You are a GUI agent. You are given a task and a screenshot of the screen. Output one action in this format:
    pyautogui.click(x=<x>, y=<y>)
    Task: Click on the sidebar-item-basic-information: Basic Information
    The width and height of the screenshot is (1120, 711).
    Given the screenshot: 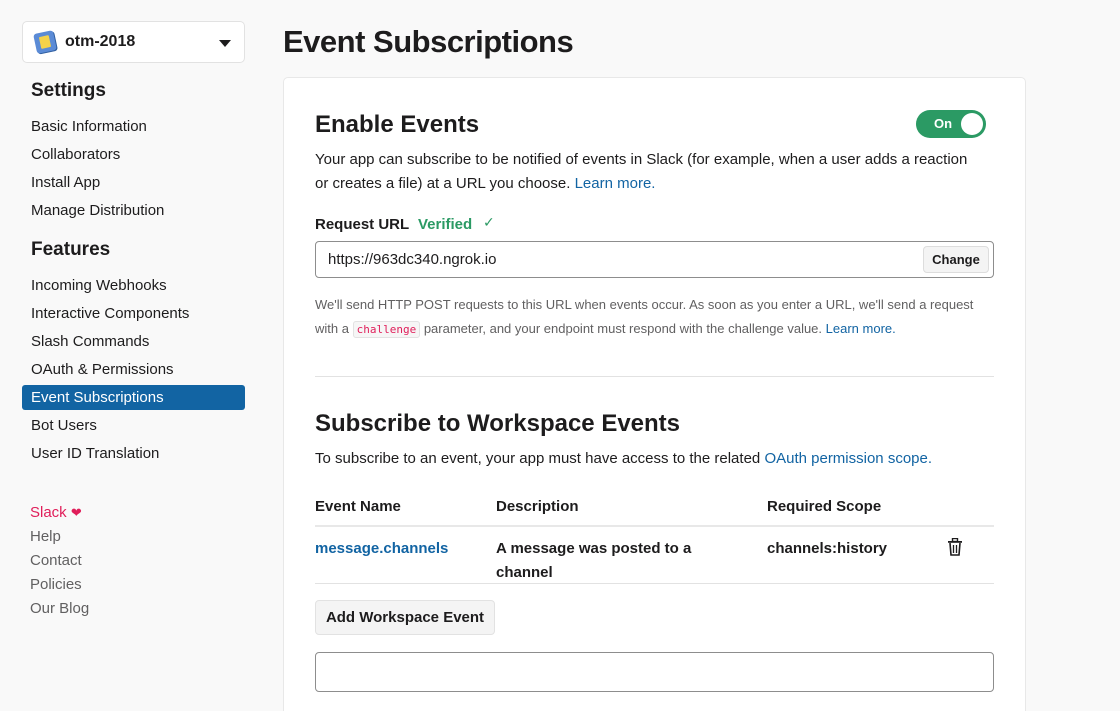 What is the action you would take?
    pyautogui.click(x=133, y=126)
    